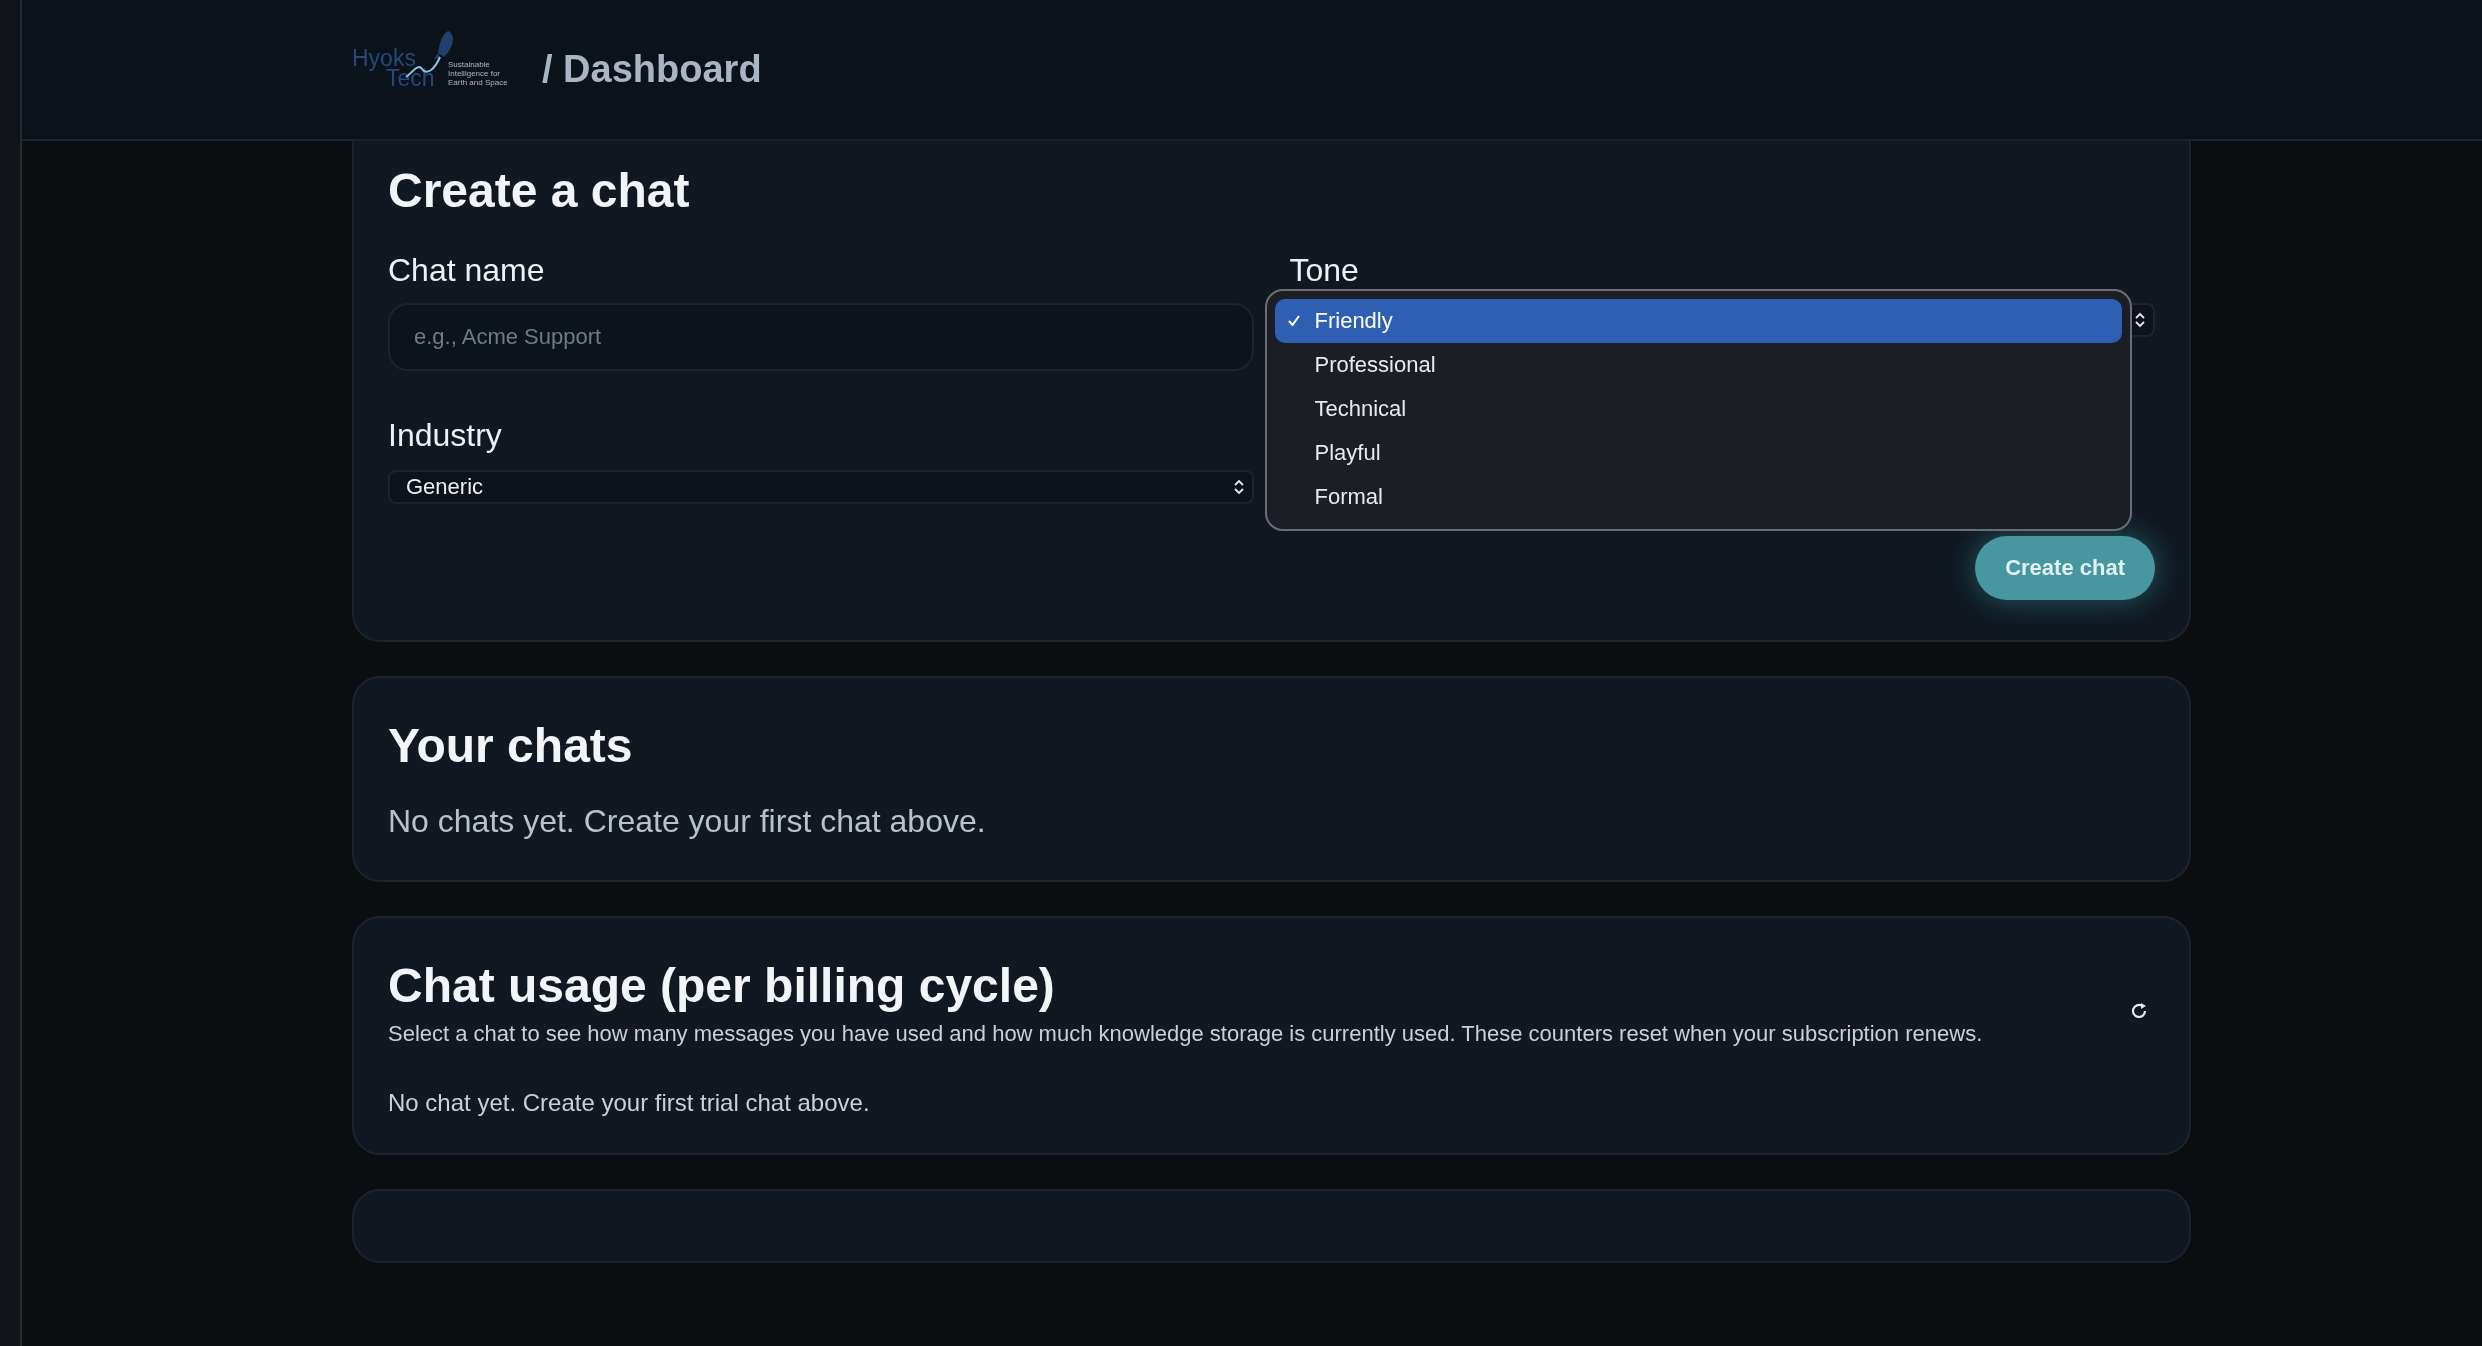 The width and height of the screenshot is (2482, 1346). What do you see at coordinates (821, 487) in the screenshot?
I see `industry-select: Generic` at bounding box center [821, 487].